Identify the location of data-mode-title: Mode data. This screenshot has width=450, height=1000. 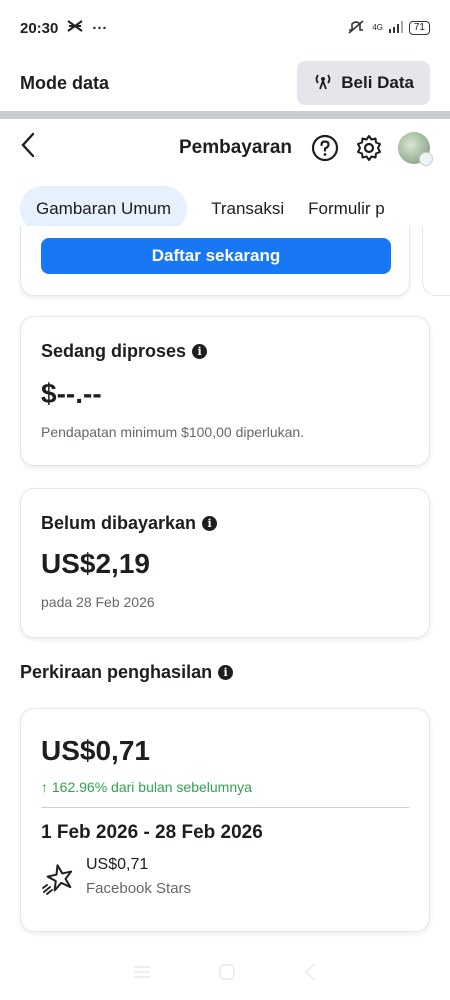
(65, 82).